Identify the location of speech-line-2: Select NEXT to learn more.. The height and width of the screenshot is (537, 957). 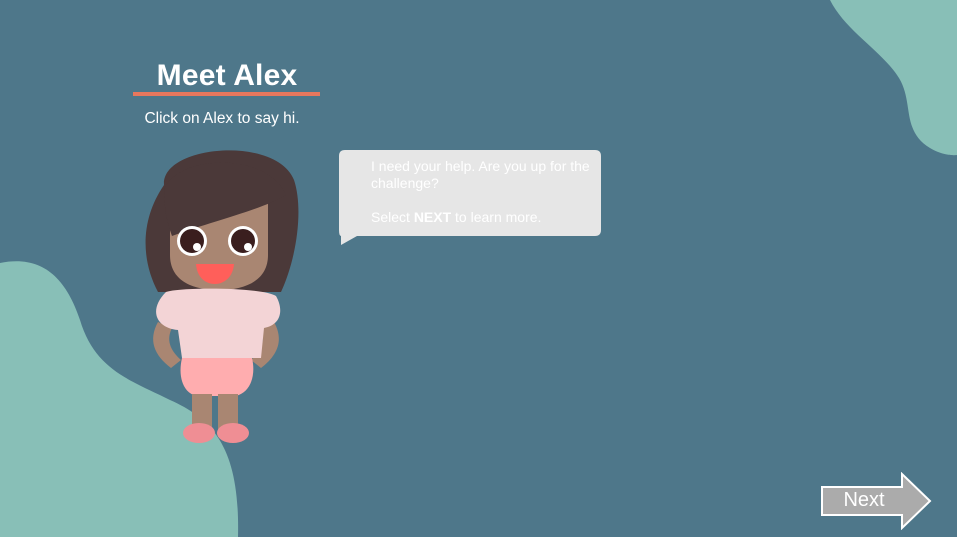
(481, 217).